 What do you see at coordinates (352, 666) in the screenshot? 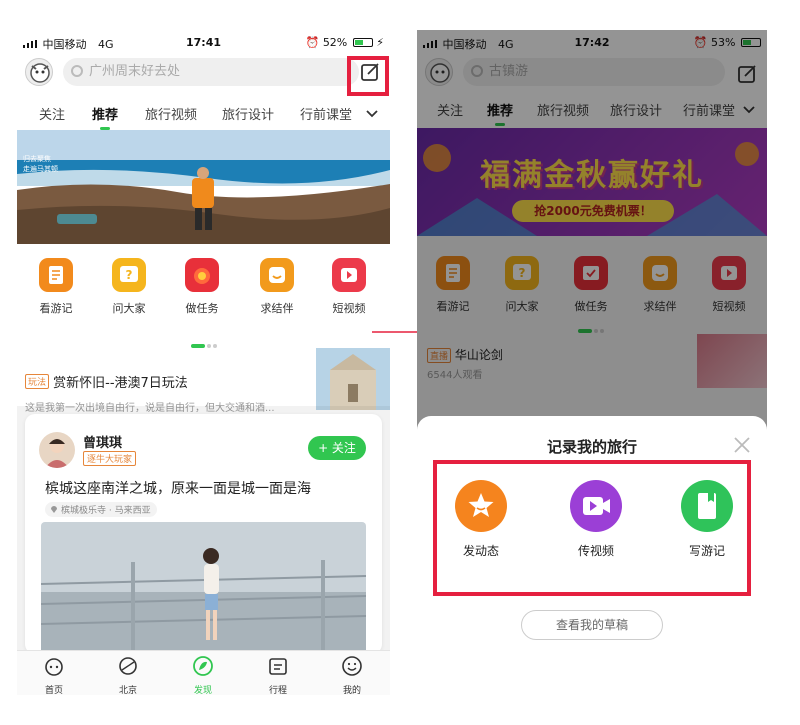
I see `profile-icon` at bounding box center [352, 666].